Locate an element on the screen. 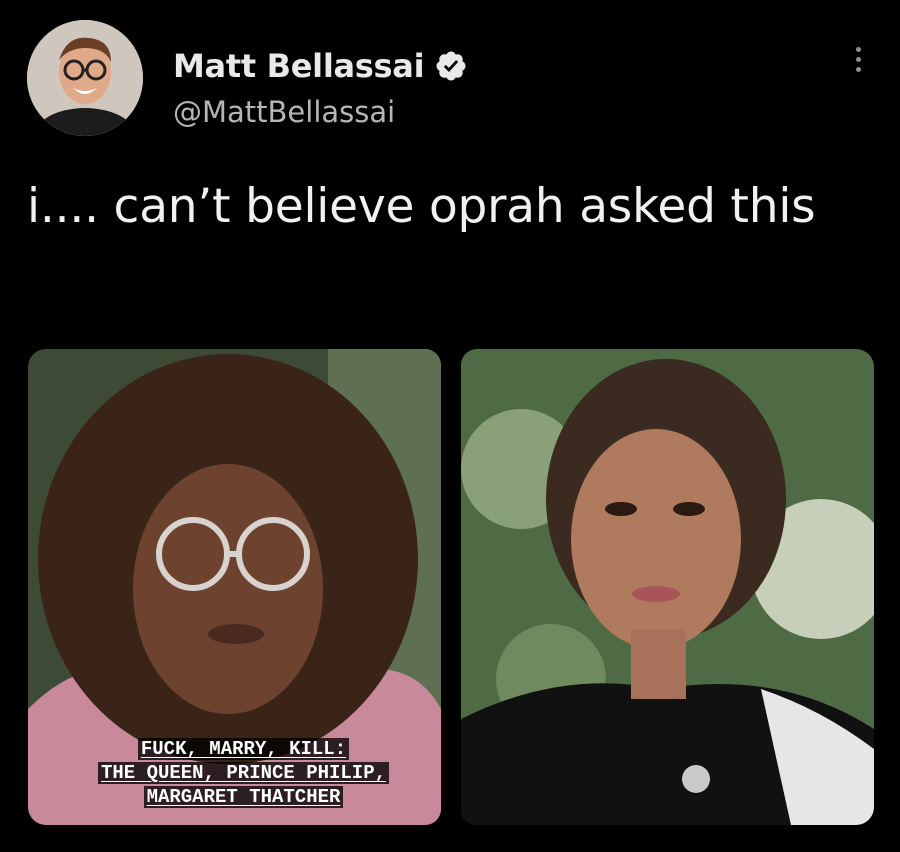 Image resolution: width=900 pixels, height=852 pixels. caption-line: THE QUEEN, PRINCE PHILIP, is located at coordinates (243, 773).